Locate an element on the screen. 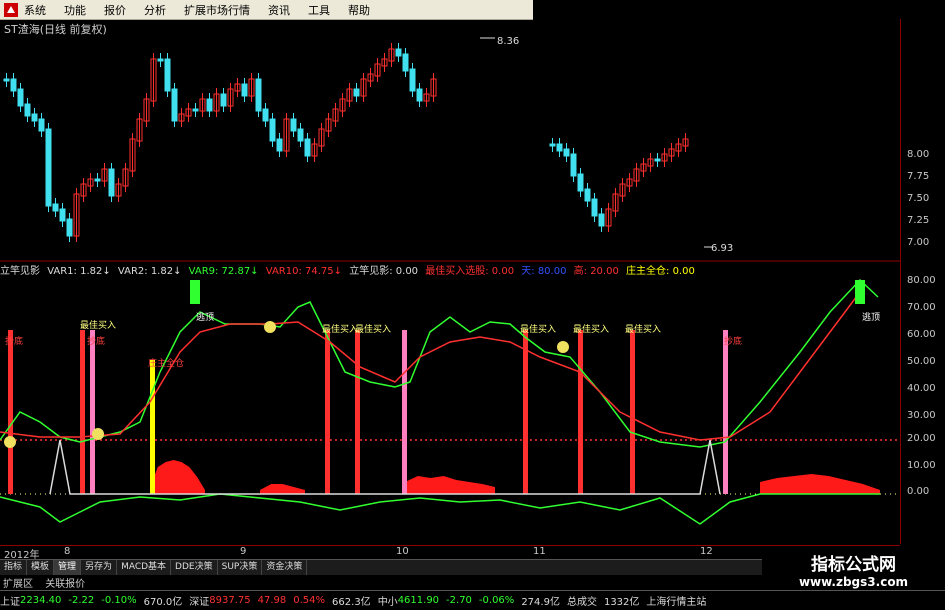 The image size is (945, 610). menu-analysis: 分析 is located at coordinates (155, 10).